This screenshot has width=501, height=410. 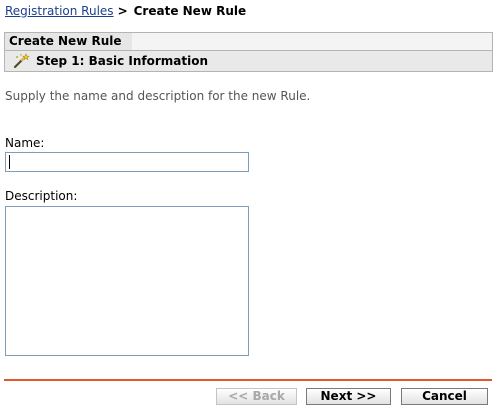 I want to click on name-input, so click(x=127, y=162).